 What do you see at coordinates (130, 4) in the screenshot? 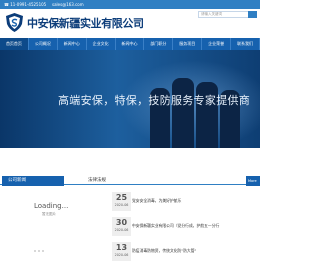
I see `top-info-bar: ☎ 11-0991-4525105 sales@163.com` at bounding box center [130, 4].